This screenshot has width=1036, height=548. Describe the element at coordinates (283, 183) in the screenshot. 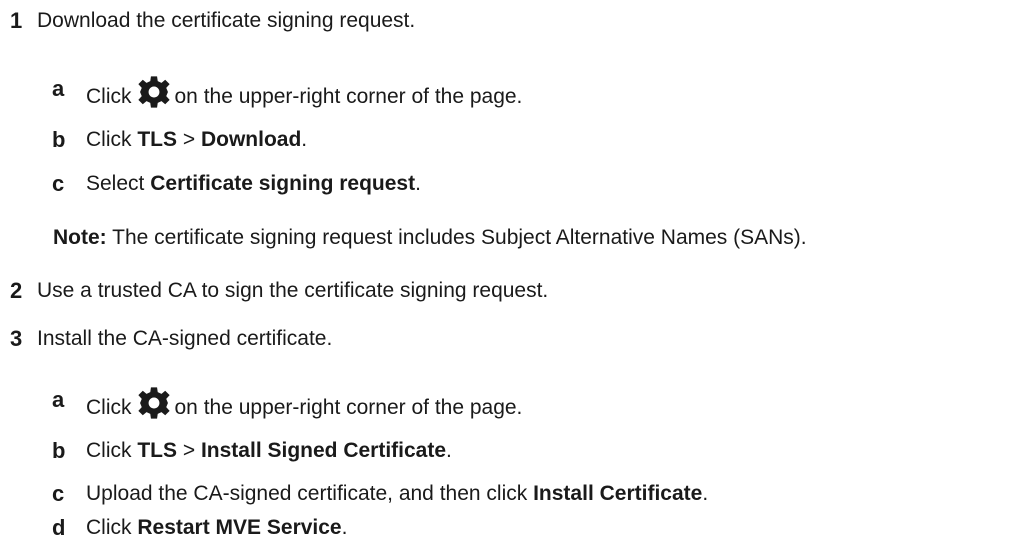

I see `option-csr: Certificate signing request` at that location.